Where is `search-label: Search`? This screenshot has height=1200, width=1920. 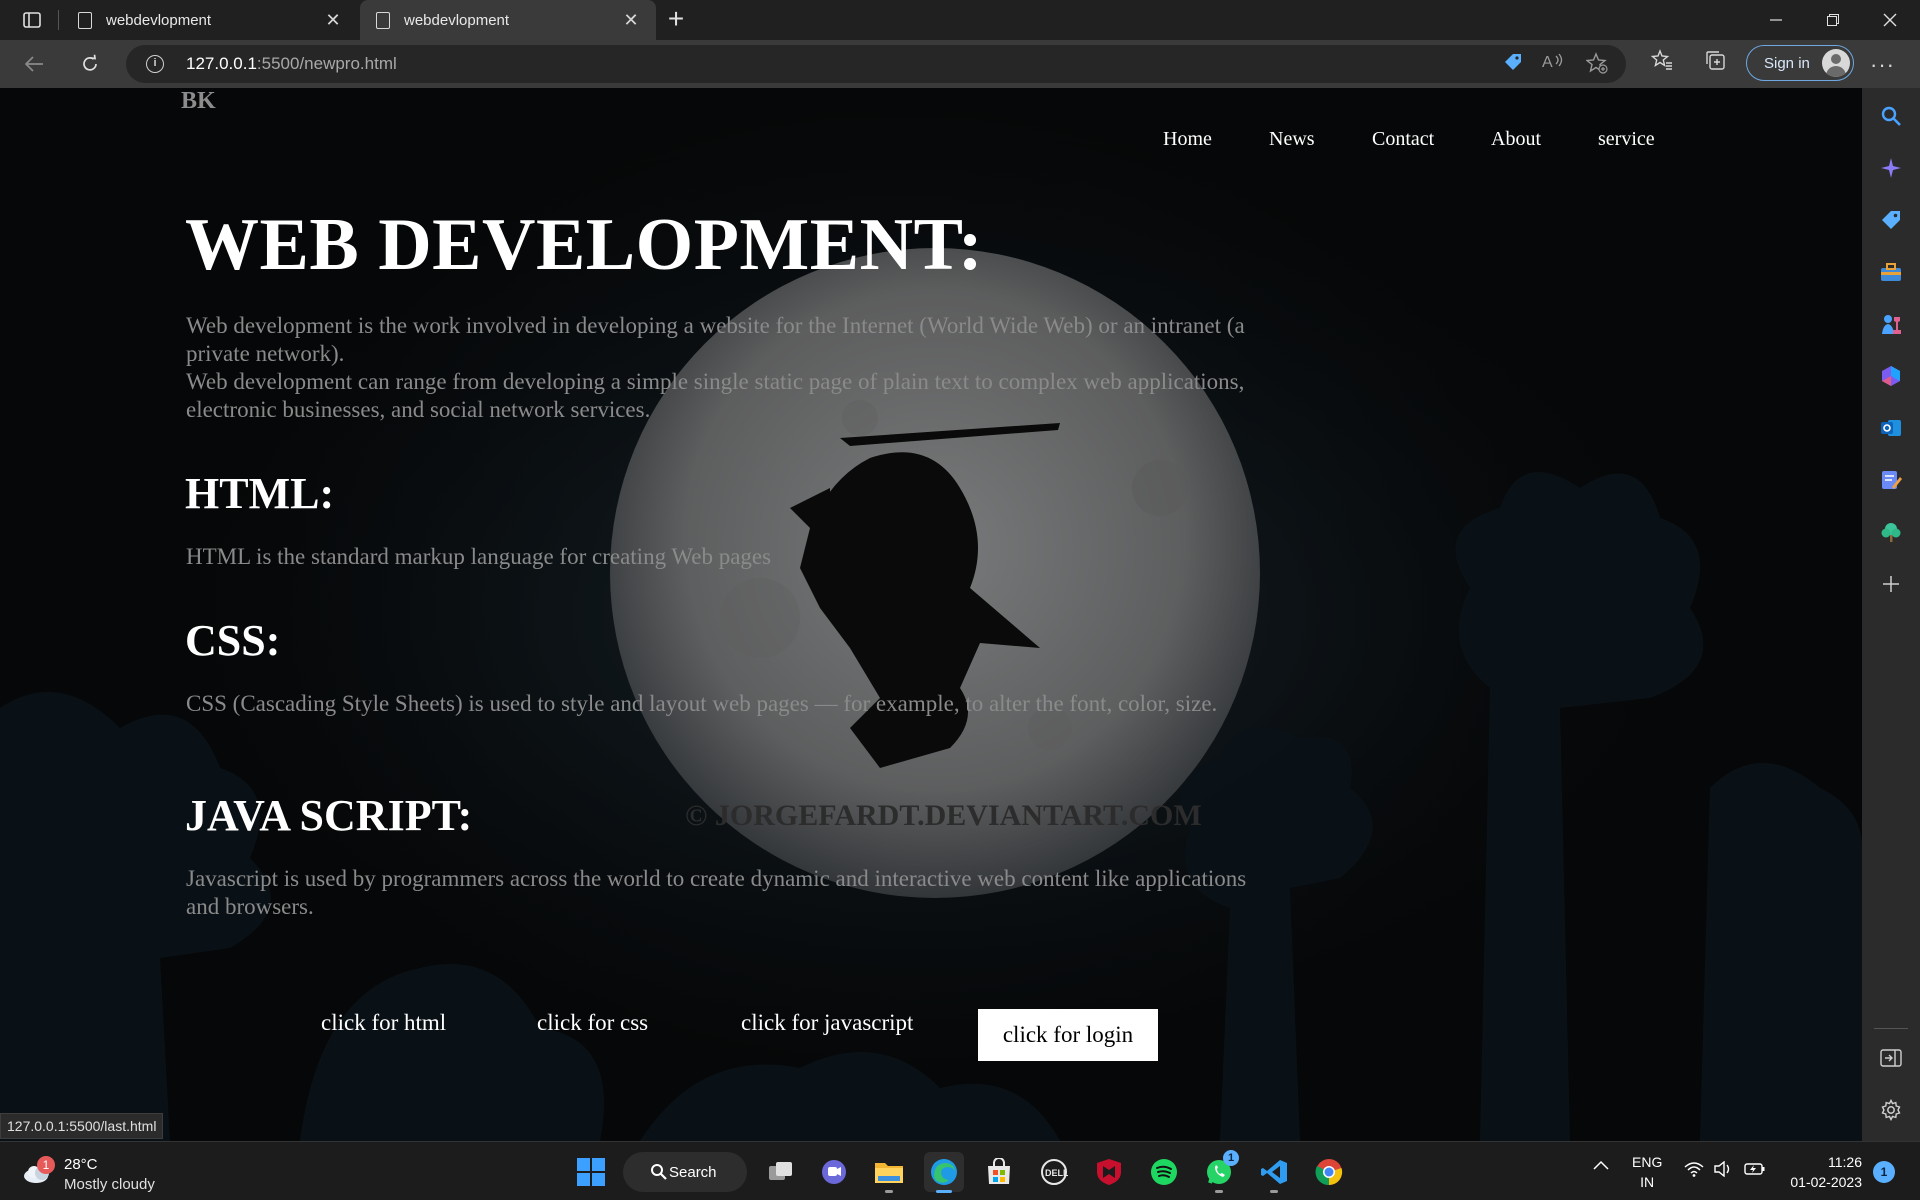 search-label: Search is located at coordinates (693, 1172).